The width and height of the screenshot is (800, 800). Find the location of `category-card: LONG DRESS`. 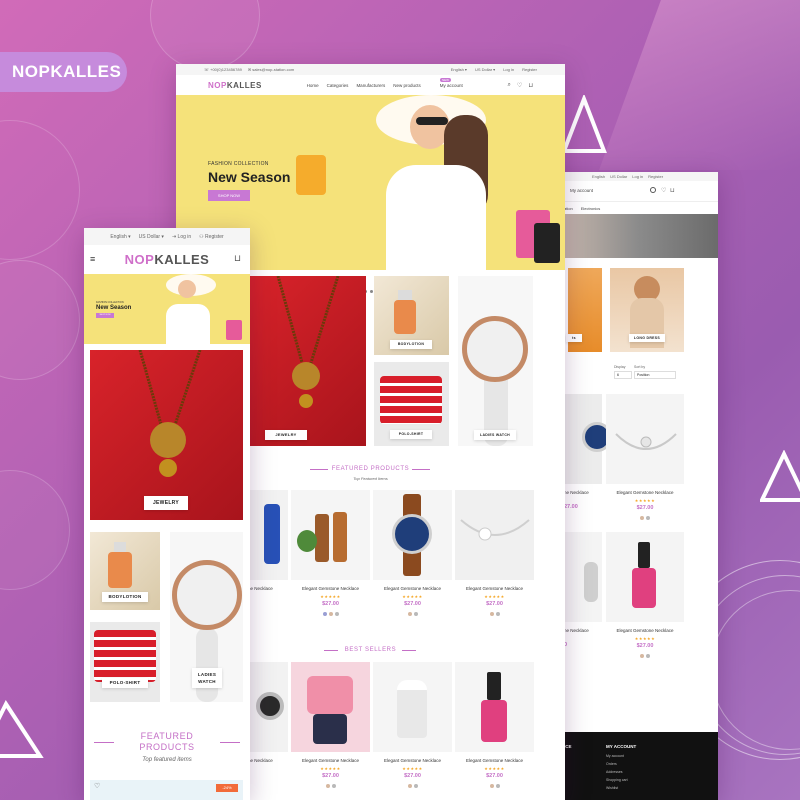

category-card: LONG DRESS is located at coordinates (647, 310).